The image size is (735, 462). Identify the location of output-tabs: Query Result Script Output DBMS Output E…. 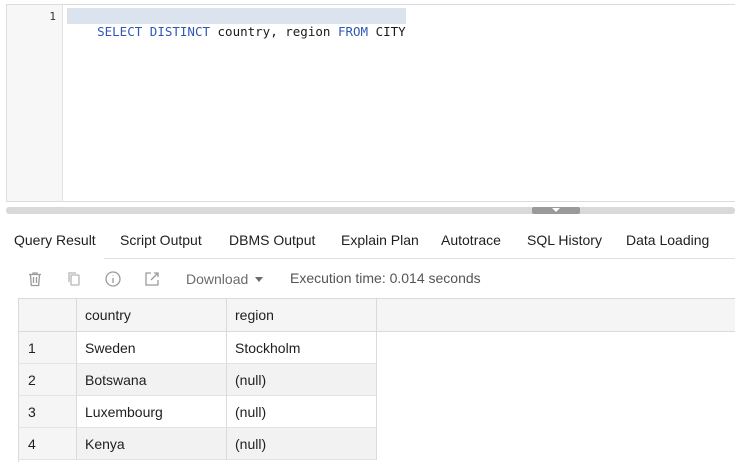
(370, 240).